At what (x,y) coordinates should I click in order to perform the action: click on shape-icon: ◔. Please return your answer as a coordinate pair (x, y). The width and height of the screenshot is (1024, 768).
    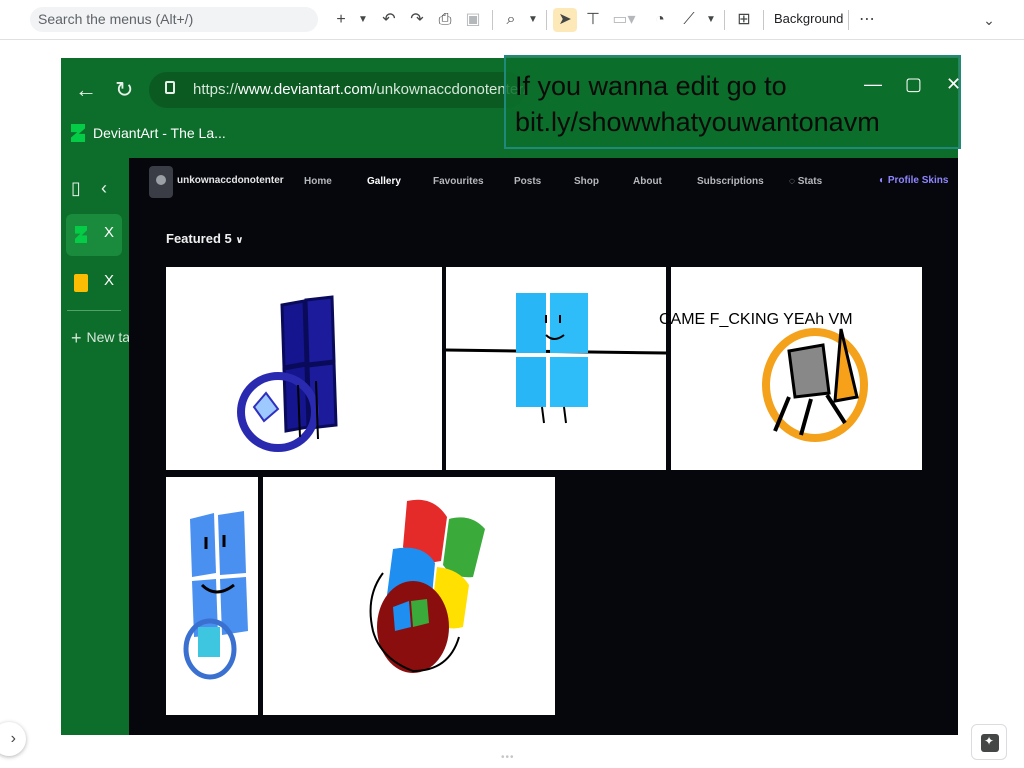
    Looking at the image, I should click on (660, 20).